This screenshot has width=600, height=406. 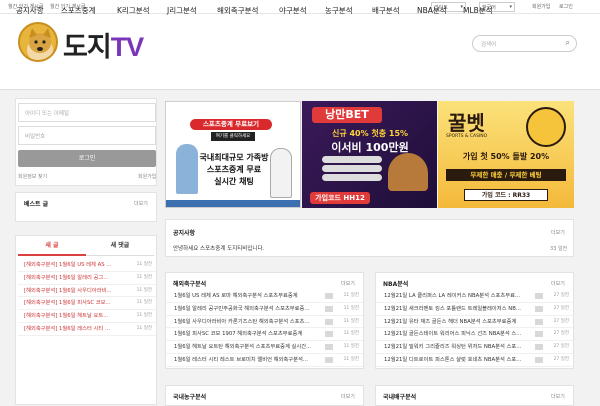 I want to click on banner3-brand: 꿀벳, so click(x=466, y=123).